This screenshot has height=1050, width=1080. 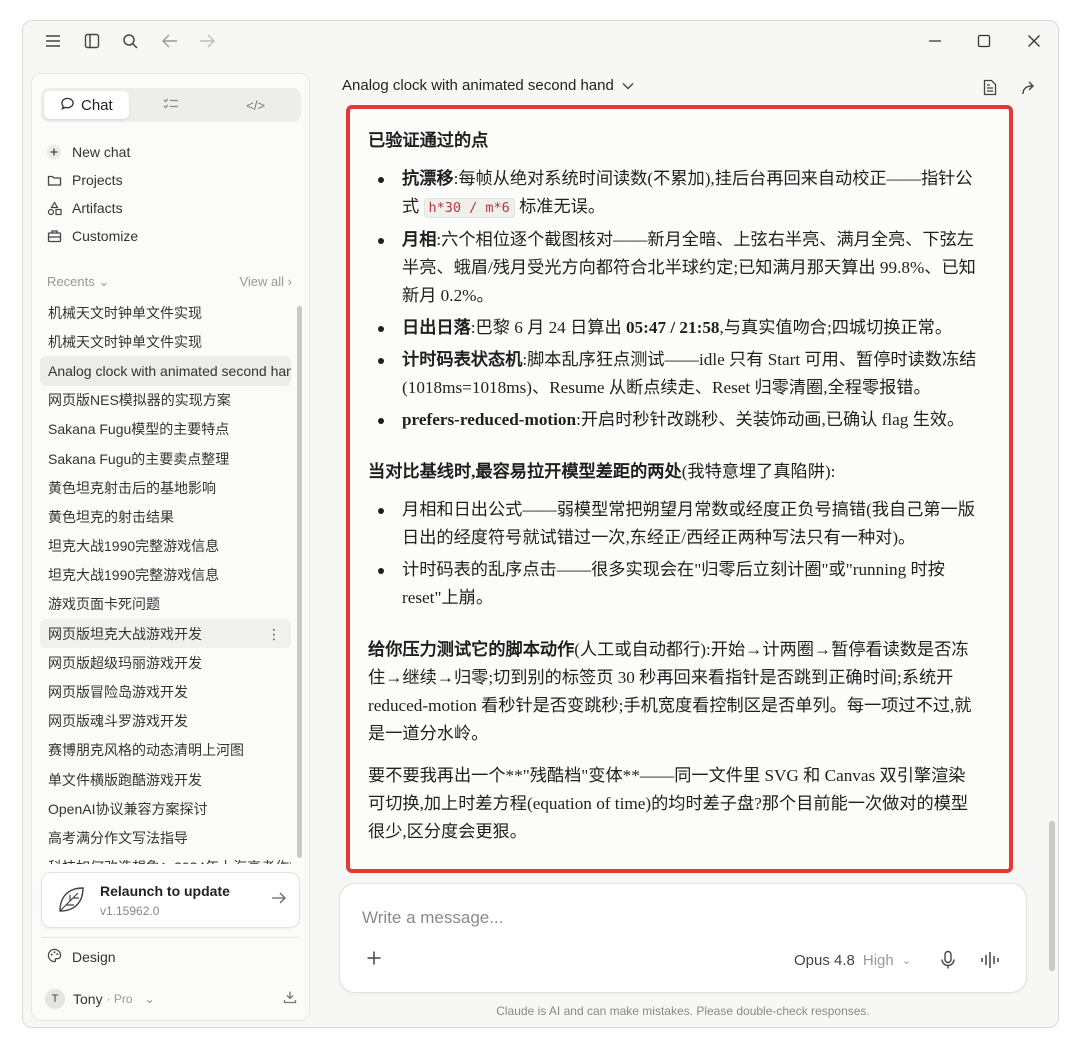 What do you see at coordinates (165, 808) in the screenshot?
I see `recent-chat-item: OpenAI协议兼容方案探讨` at bounding box center [165, 808].